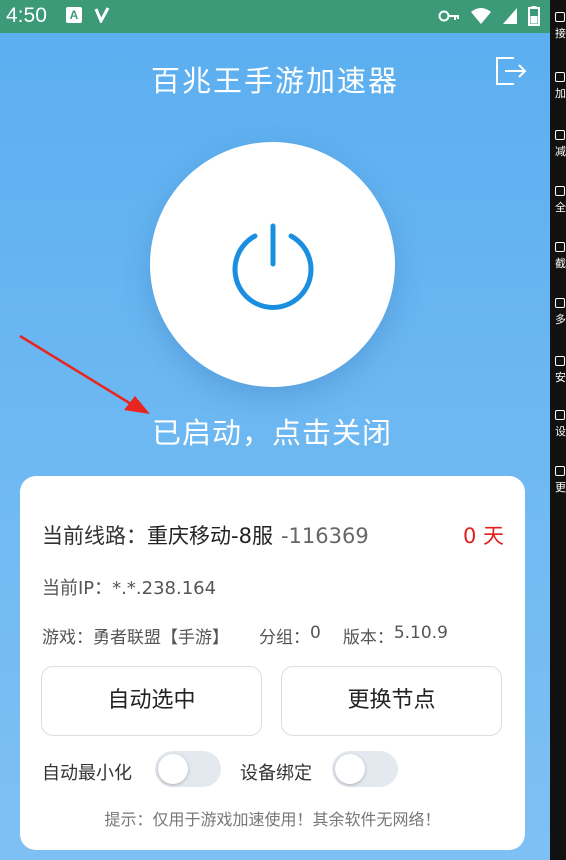  I want to click on status-right-icons, so click(489, 16).